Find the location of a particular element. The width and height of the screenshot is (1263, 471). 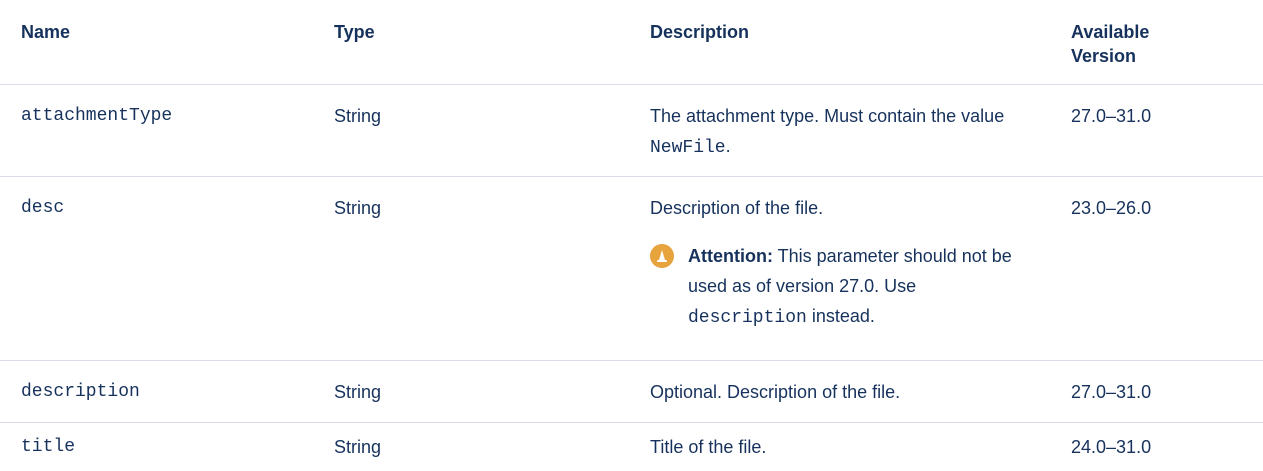

header-description: Description is located at coordinates (700, 32).